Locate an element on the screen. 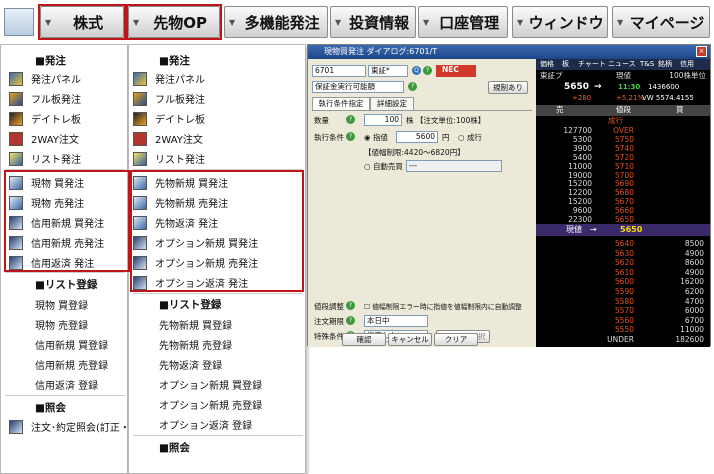  menu-item-futures-new-buy: 先物新規 買発注 is located at coordinates (180, 182).